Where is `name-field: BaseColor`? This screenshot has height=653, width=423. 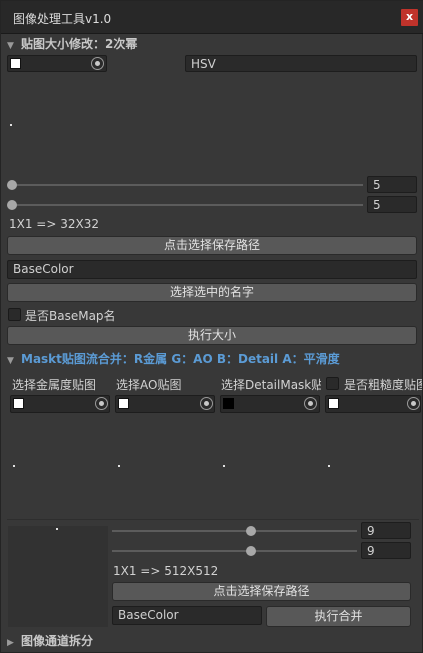
name-field: BaseColor is located at coordinates (212, 269).